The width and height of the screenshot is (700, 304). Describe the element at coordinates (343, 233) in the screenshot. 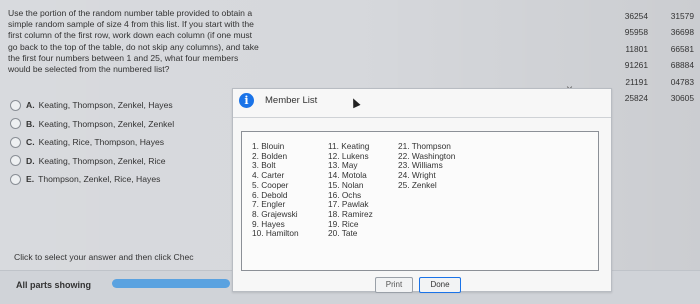

I see `list-item: 20. Tate` at that location.